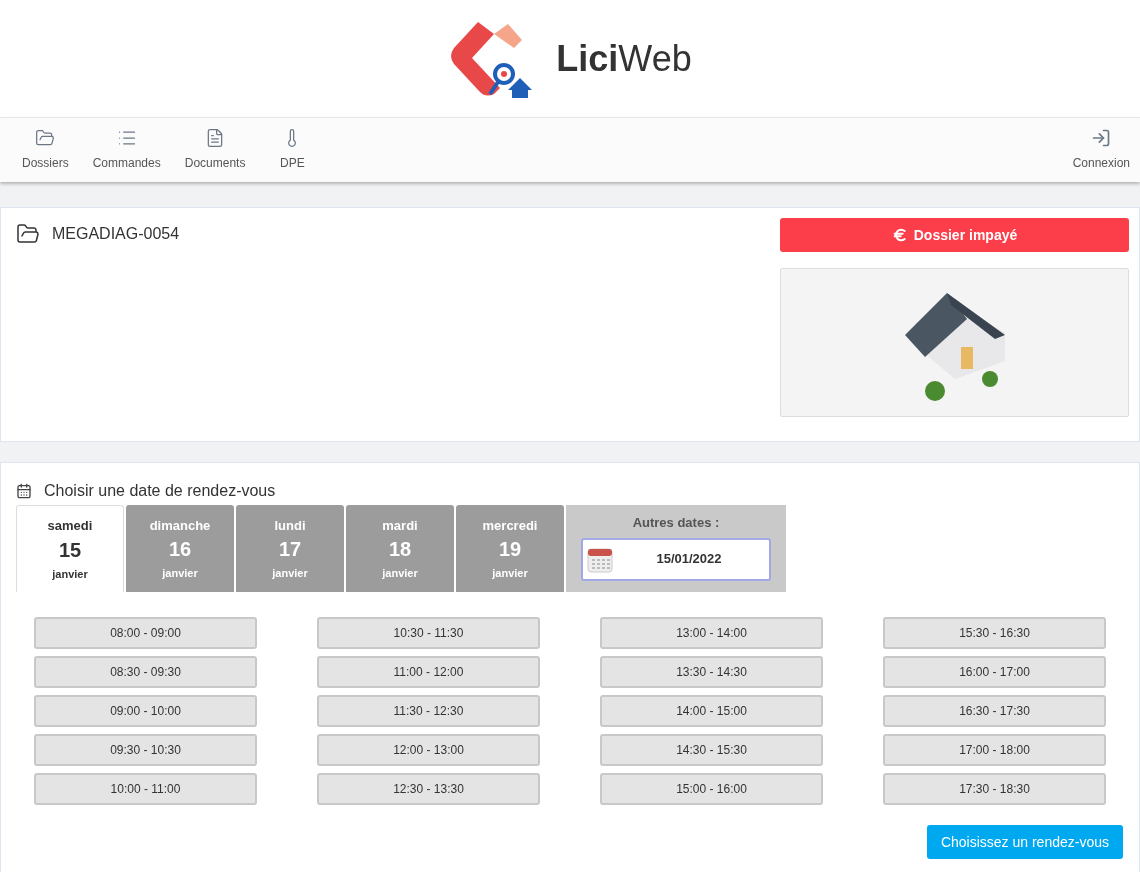 The width and height of the screenshot is (1140, 872). I want to click on time-slot-button: 11:00 - 12:00, so click(428, 672).